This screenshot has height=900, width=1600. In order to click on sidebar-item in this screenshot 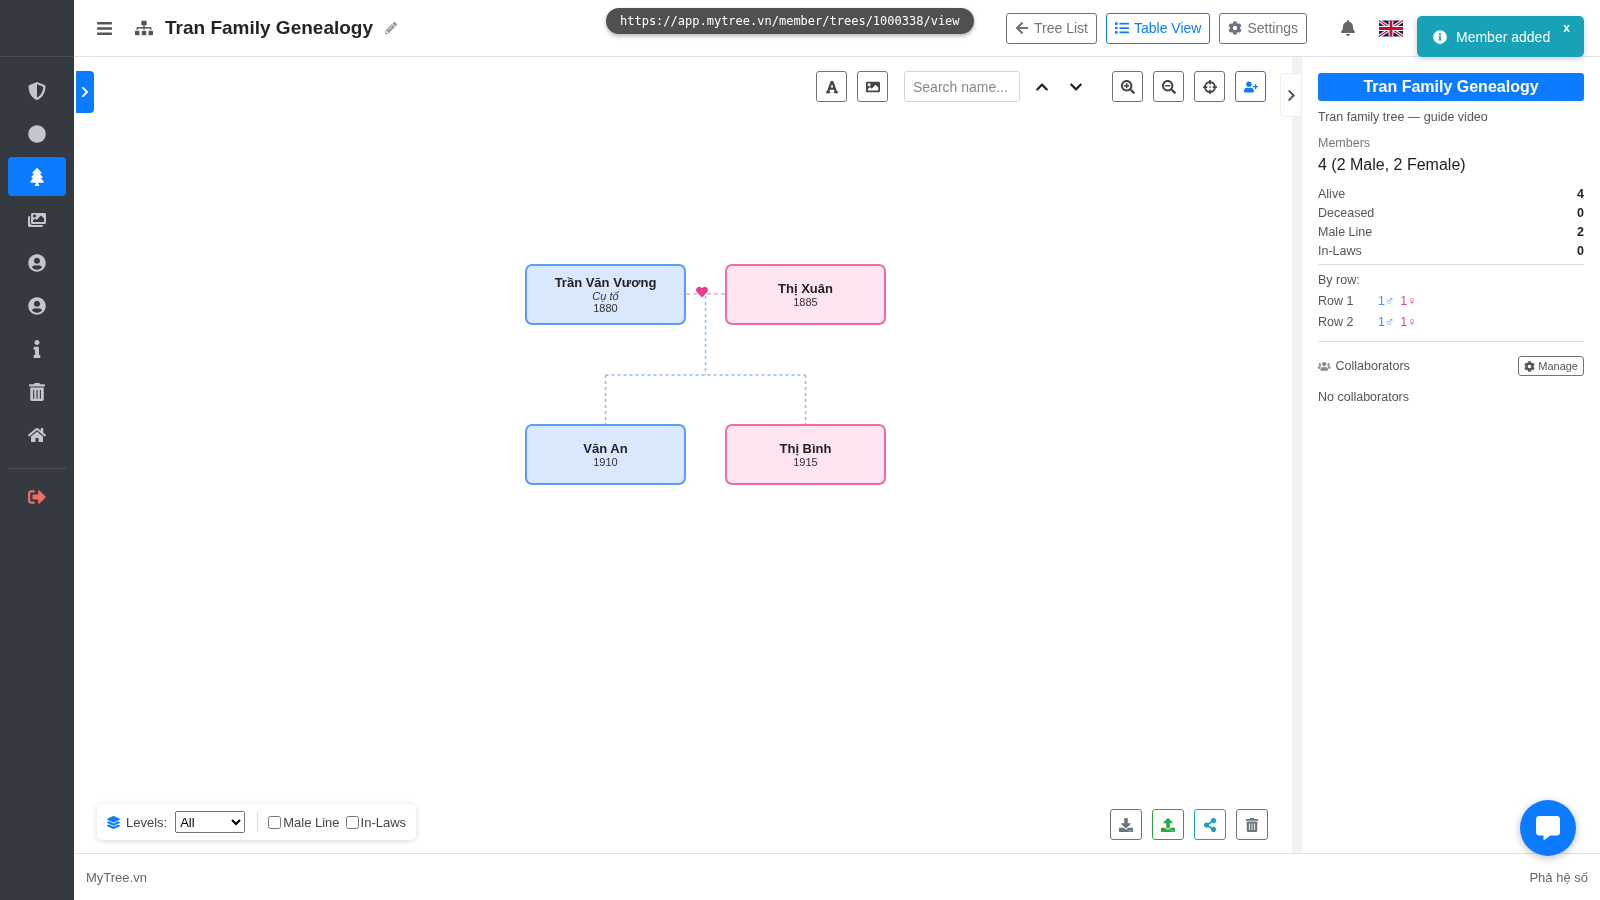, I will do `click(37, 176)`.